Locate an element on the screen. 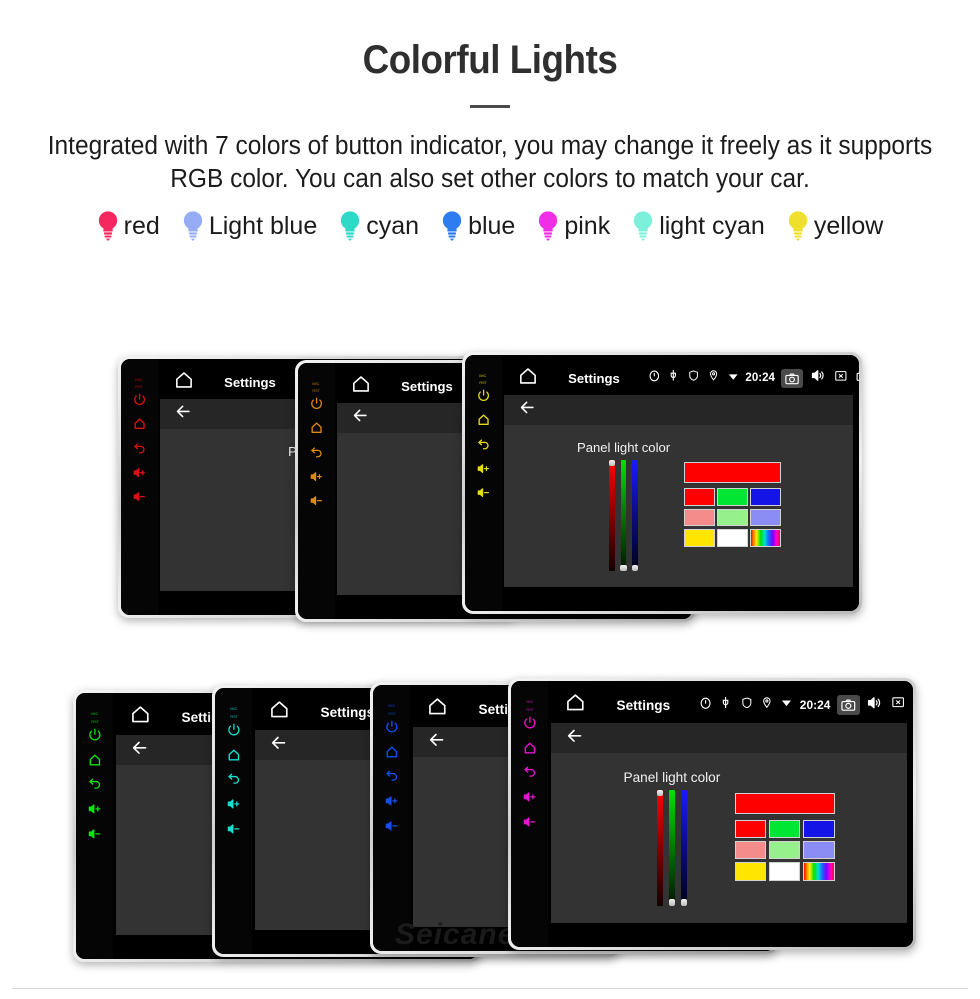  device-screen-body: MIC RST Settings 20:24 Panel light color is located at coordinates (662, 483).